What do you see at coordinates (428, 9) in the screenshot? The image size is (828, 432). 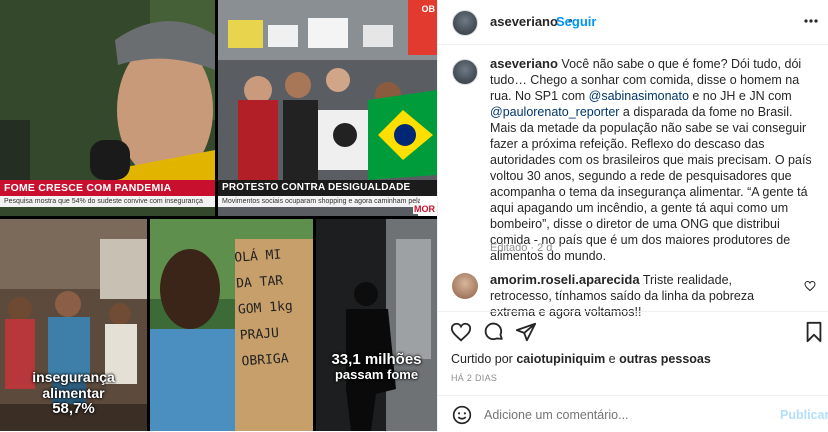 I see `sign-text-top: OB` at bounding box center [428, 9].